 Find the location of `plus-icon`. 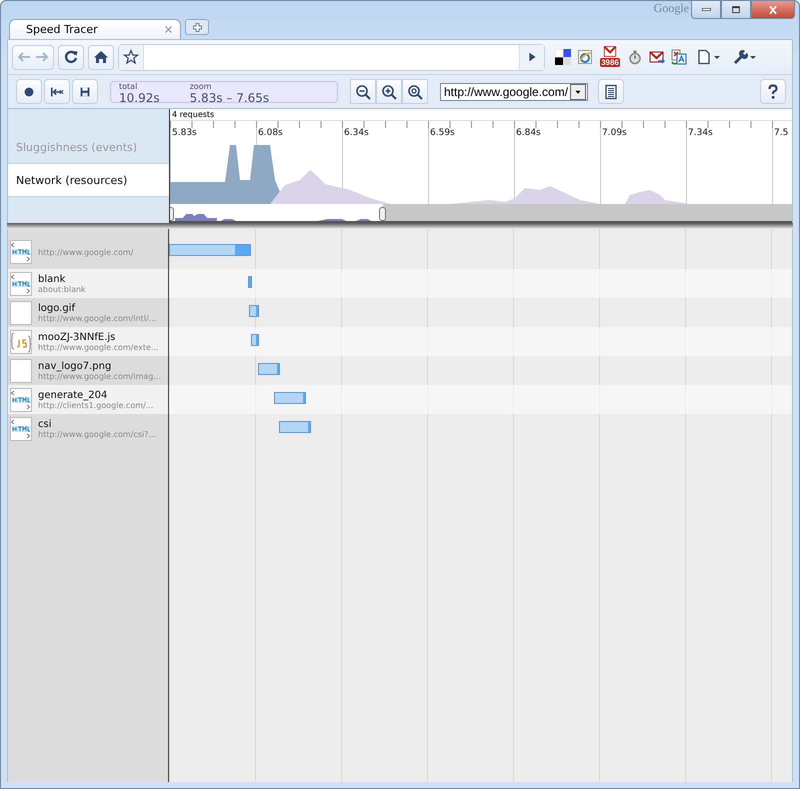

plus-icon is located at coordinates (197, 27).